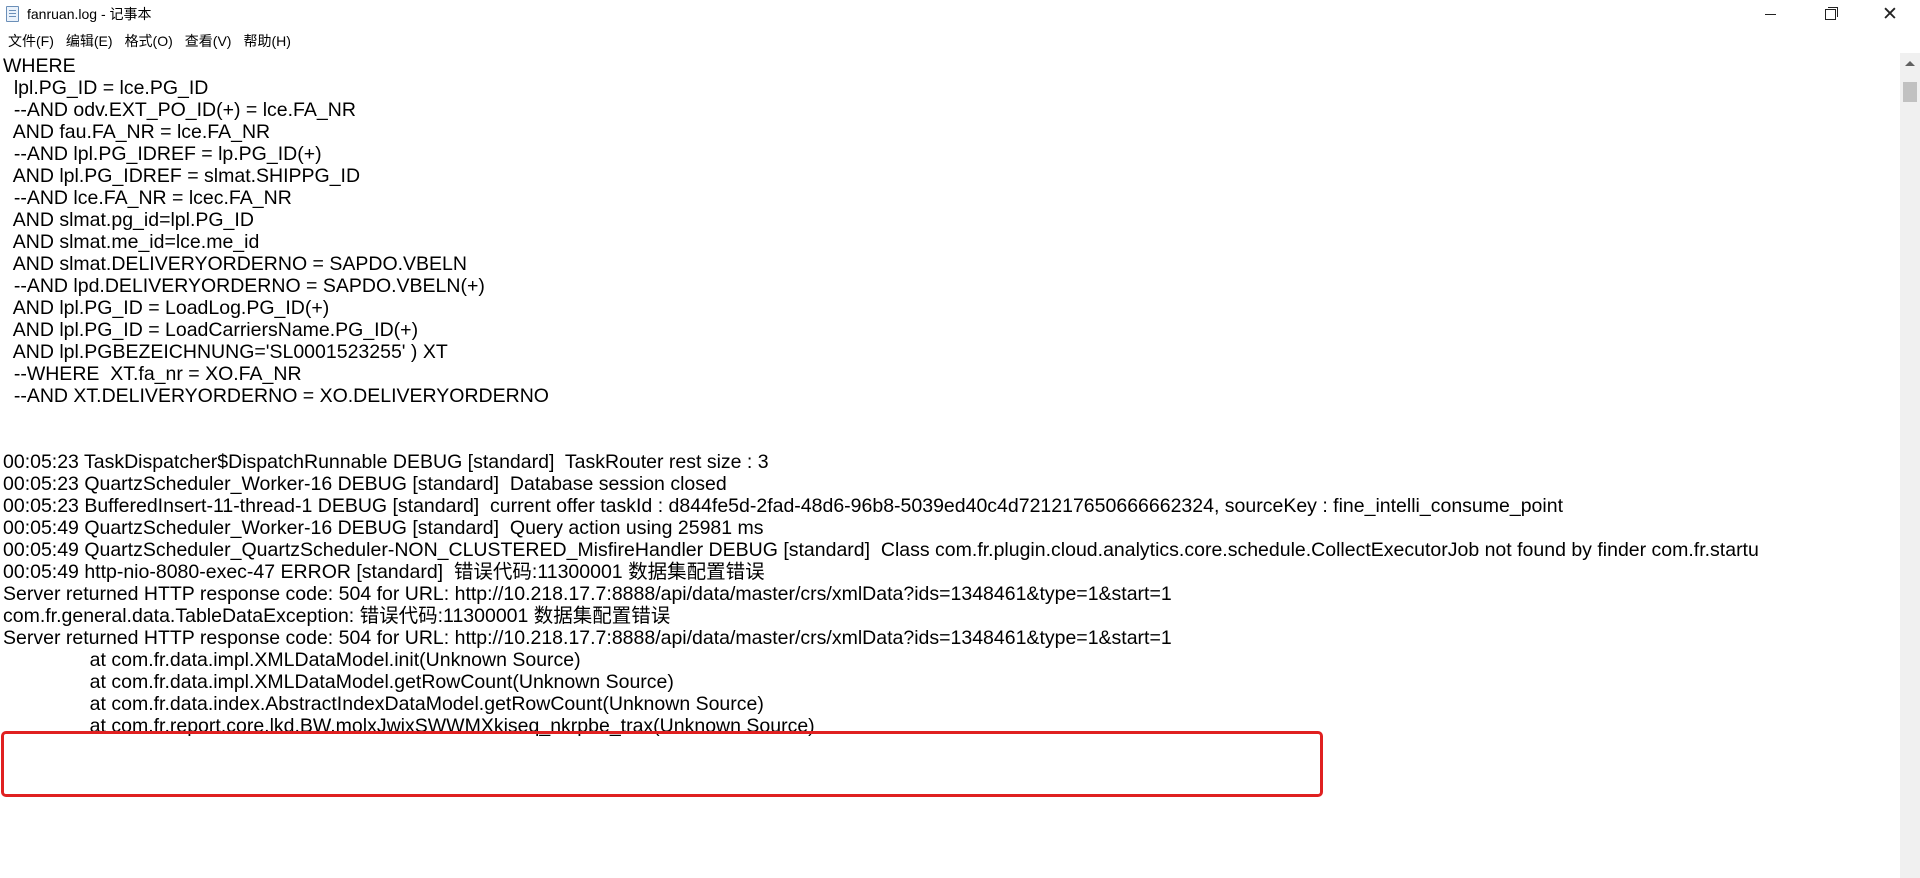 The height and width of the screenshot is (878, 1920). I want to click on minimize-icon, so click(1770, 14).